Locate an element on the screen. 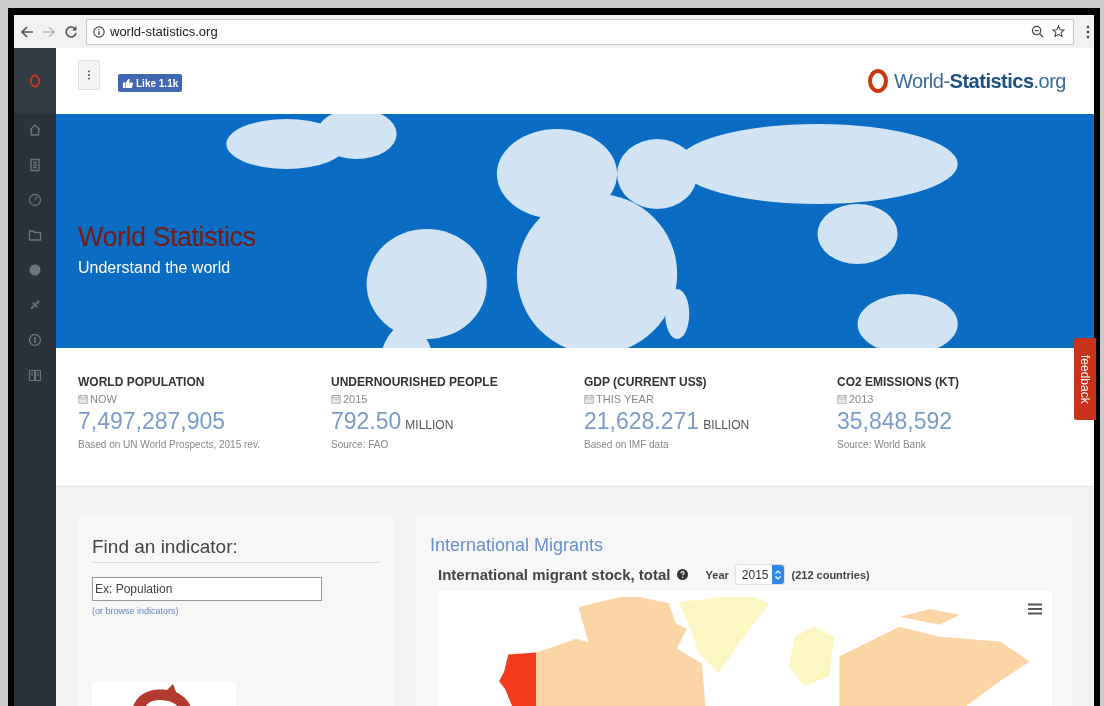 This screenshot has height=706, width=1104. gauge-icon is located at coordinates (35, 200).